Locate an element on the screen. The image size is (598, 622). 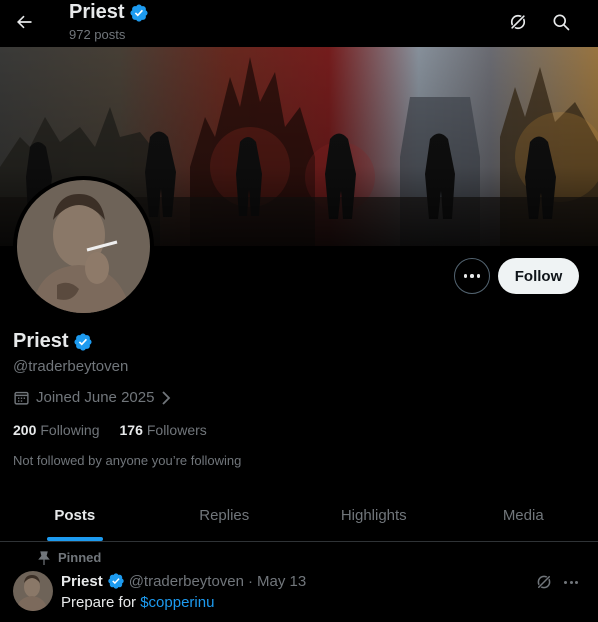
back-arrow-icon is located at coordinates (24, 22).